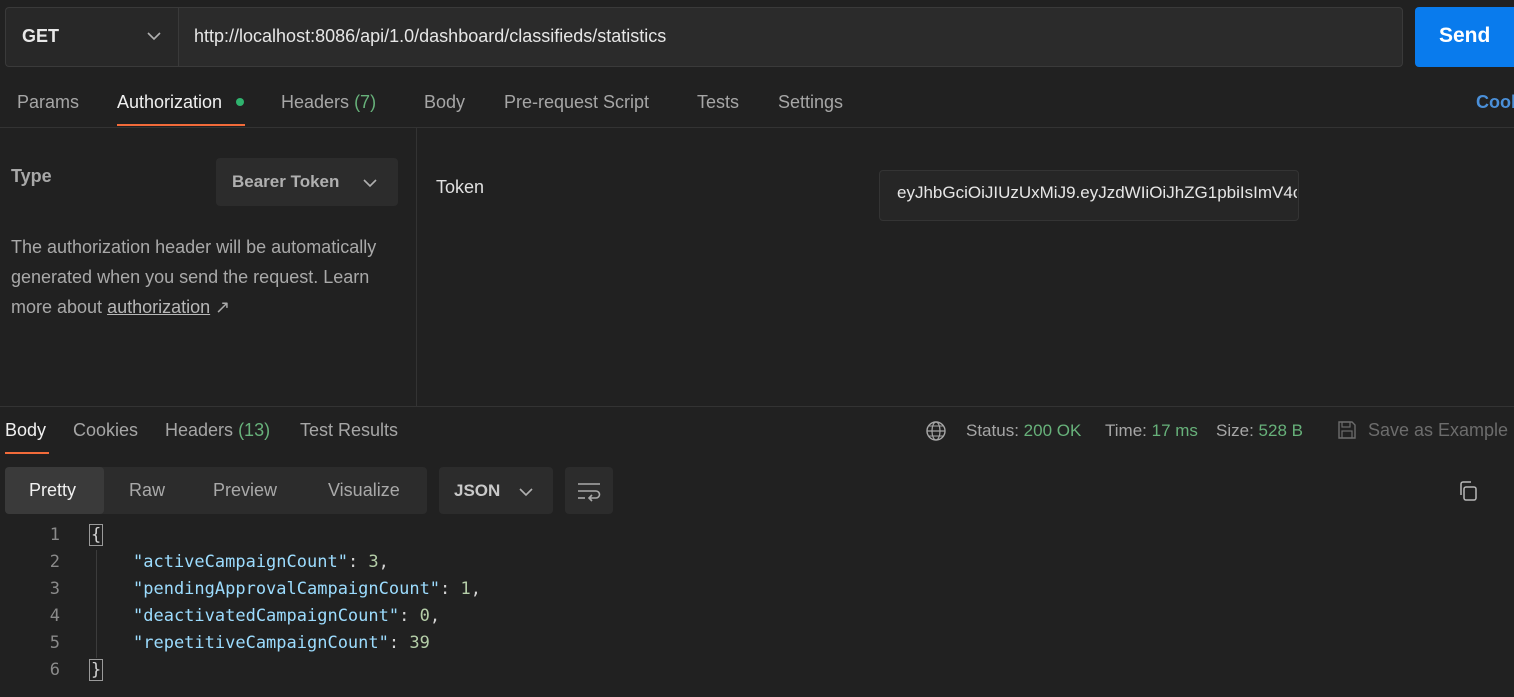 Image resolution: width=1514 pixels, height=697 pixels. I want to click on code-line: "activeCampaignCount": 3,, so click(261, 562).